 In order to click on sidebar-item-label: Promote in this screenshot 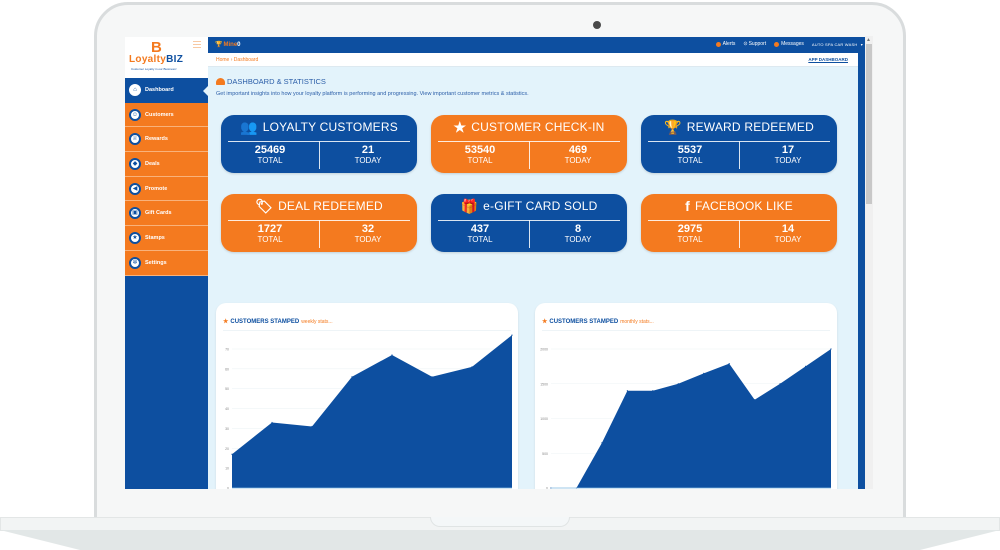, I will do `click(156, 188)`.